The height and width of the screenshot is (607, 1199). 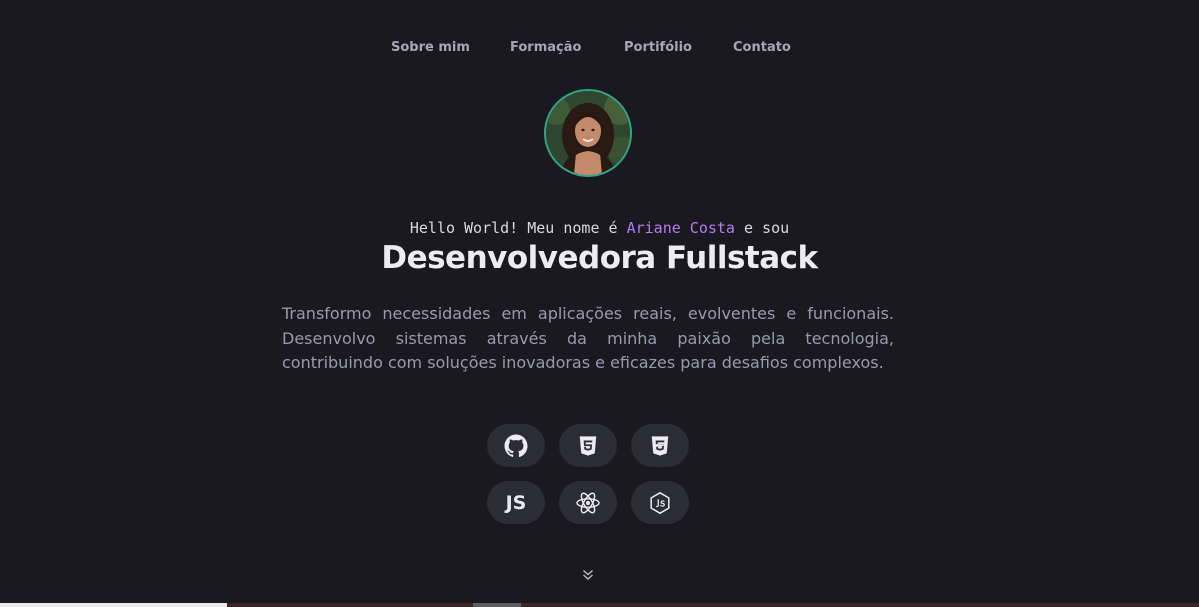 I want to click on greeting-suffix: e sou, so click(x=762, y=228).